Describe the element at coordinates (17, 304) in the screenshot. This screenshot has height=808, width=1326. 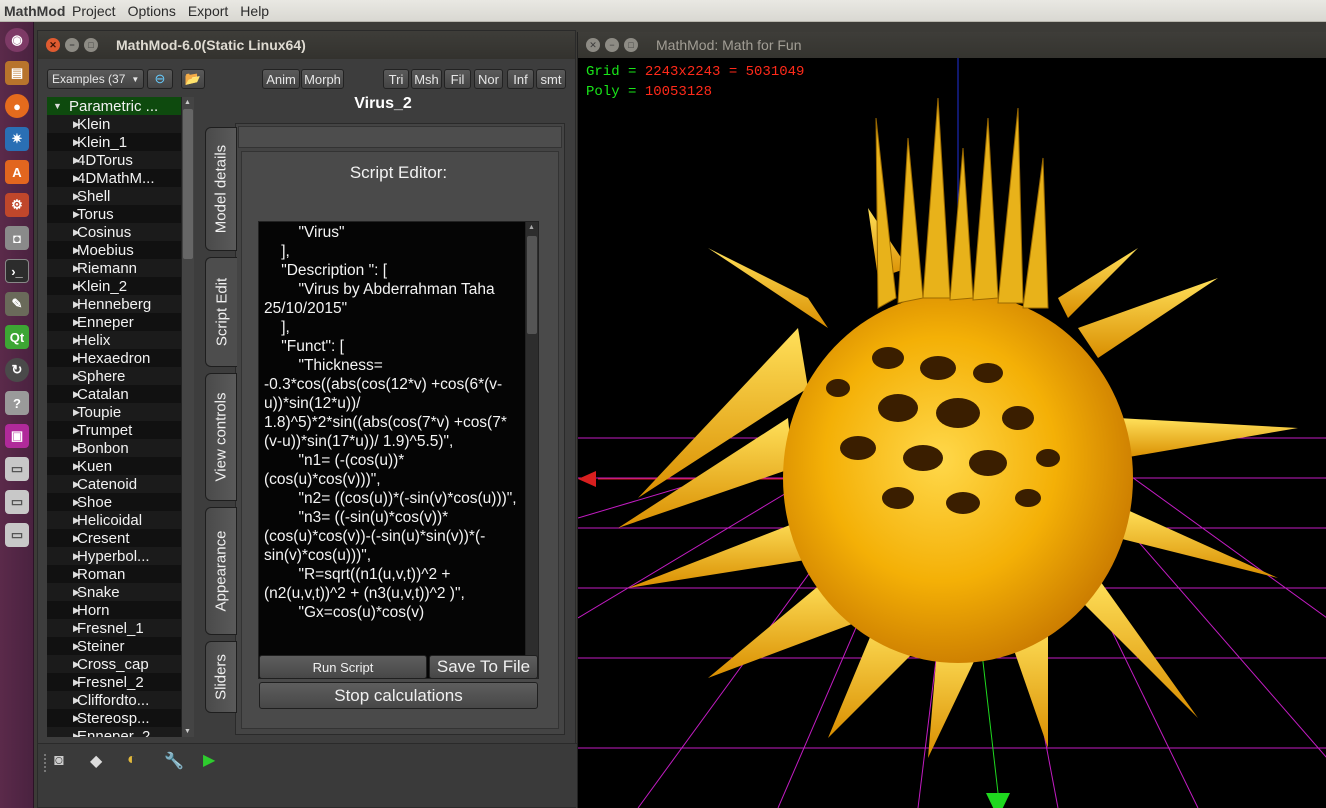
I see `gimp-icon: ✎` at that location.